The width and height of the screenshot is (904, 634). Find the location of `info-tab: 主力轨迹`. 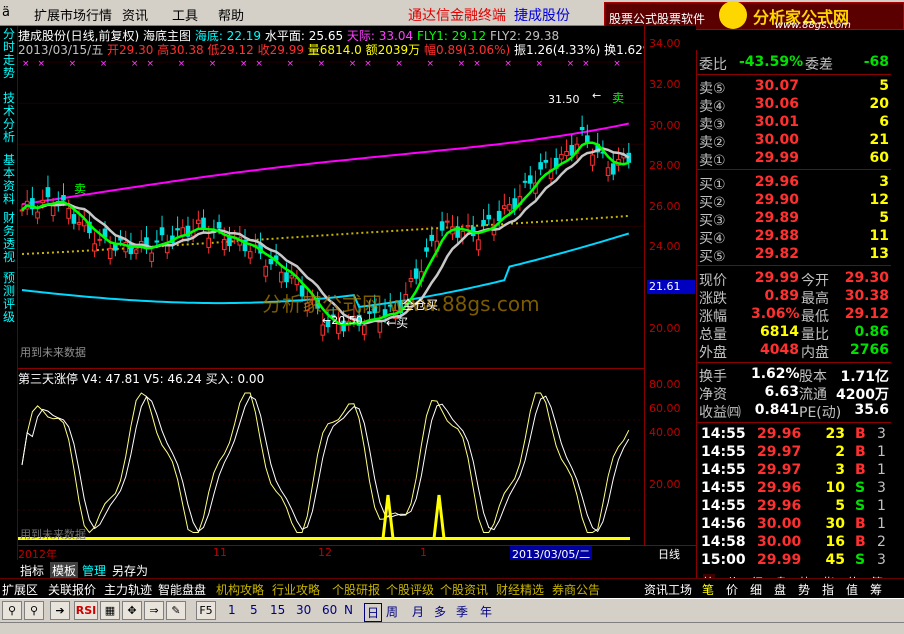

info-tab: 主力轨迹 is located at coordinates (128, 589).